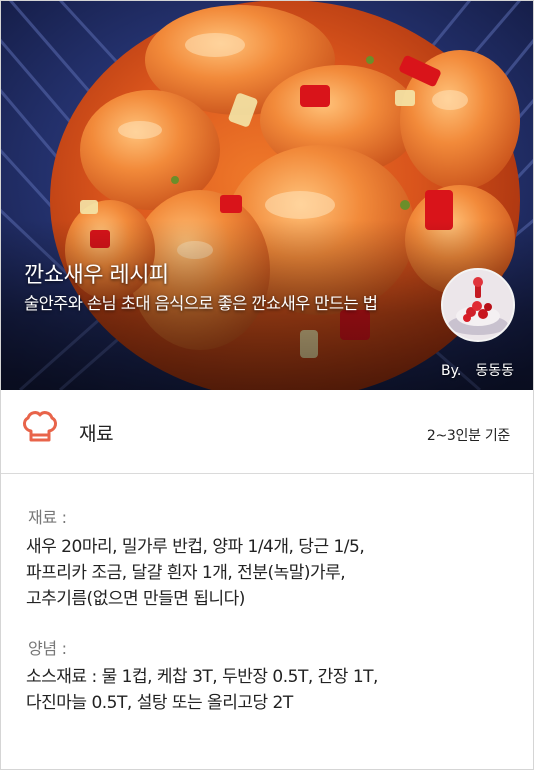 This screenshot has width=534, height=770. I want to click on servings-label: 2~3인분 기준, so click(468, 436).